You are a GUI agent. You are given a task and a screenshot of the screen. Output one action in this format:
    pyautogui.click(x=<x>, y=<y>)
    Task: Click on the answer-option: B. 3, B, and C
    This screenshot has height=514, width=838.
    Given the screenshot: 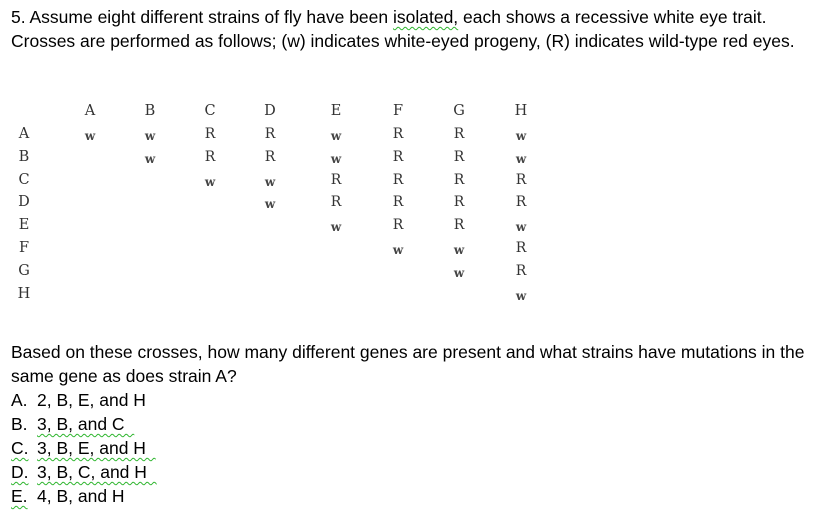 What is the action you would take?
    pyautogui.click(x=84, y=424)
    